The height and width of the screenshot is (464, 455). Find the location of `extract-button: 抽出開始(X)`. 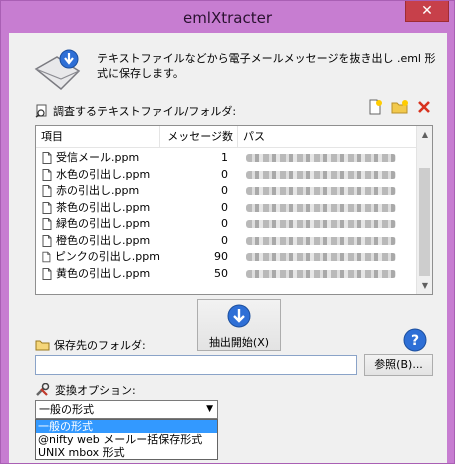

extract-button: 抽出開始(X) is located at coordinates (239, 325).